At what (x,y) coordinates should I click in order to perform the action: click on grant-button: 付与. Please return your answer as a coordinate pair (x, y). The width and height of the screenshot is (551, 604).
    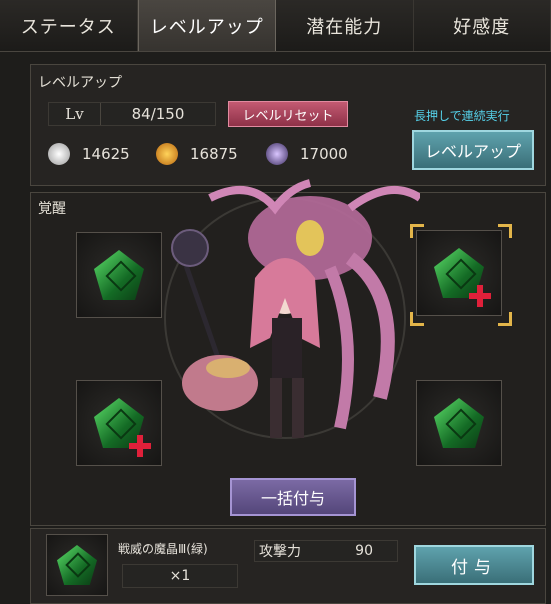
    Looking at the image, I should click on (474, 565).